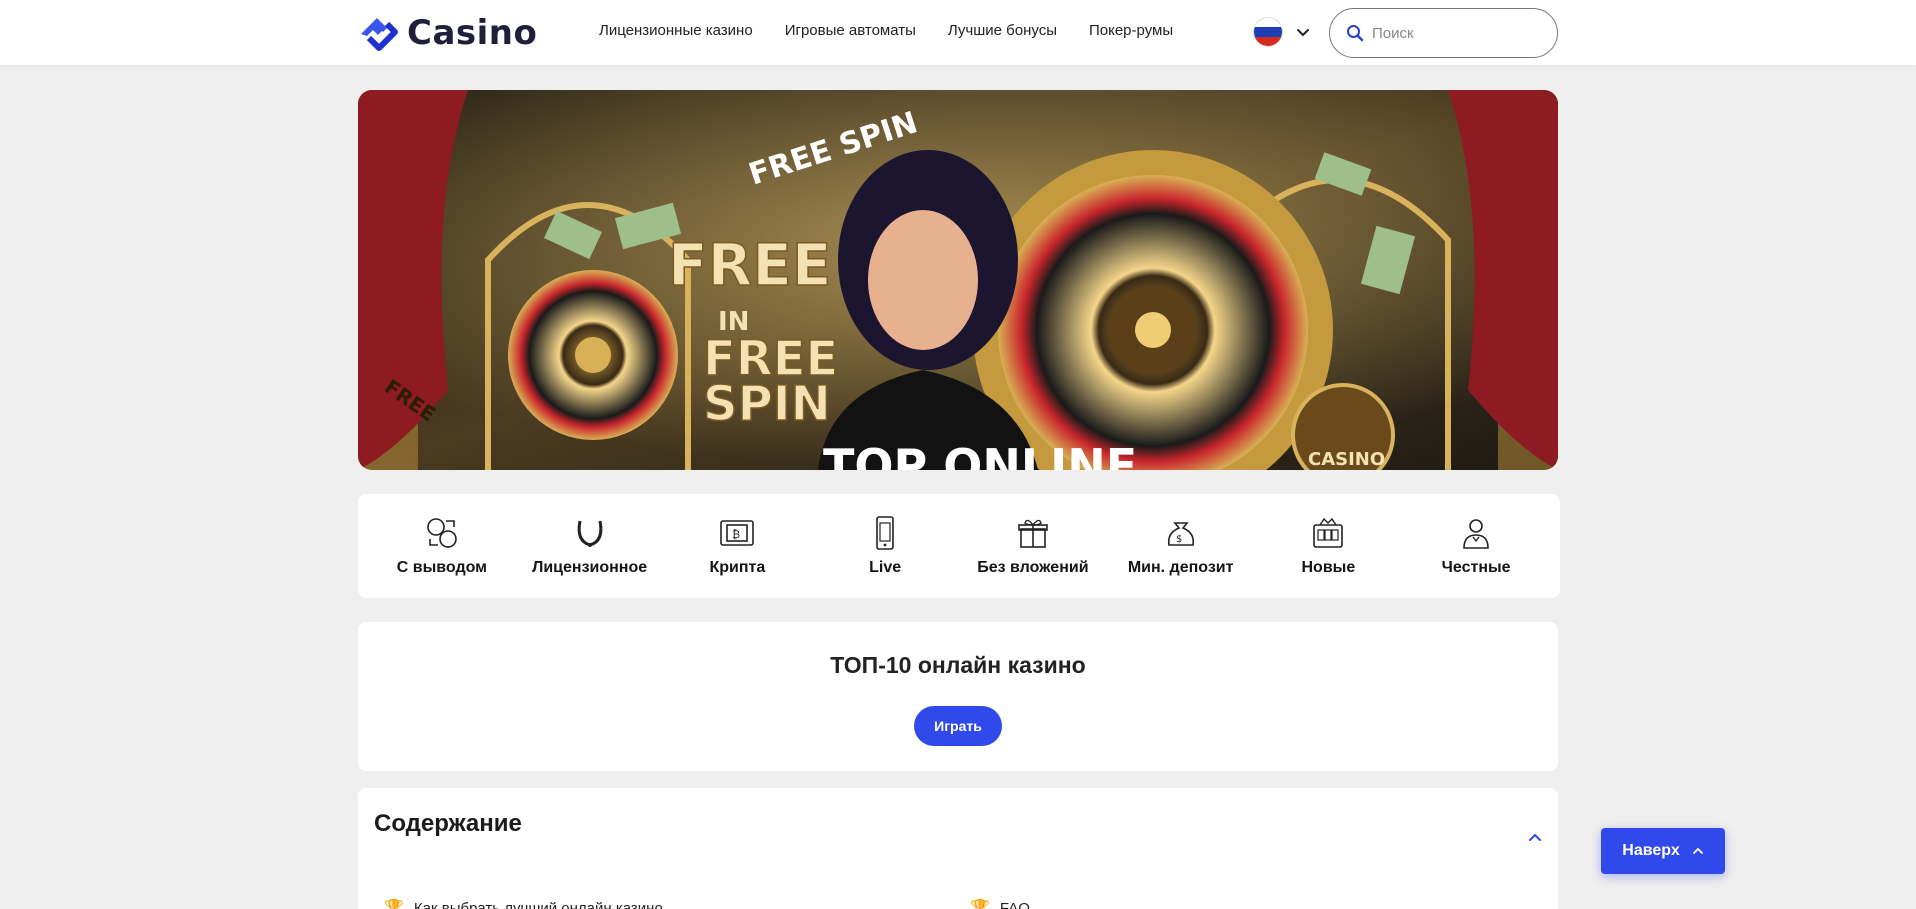 The width and height of the screenshot is (1916, 909). Describe the element at coordinates (885, 567) in the screenshot. I see `category-label: Live` at that location.